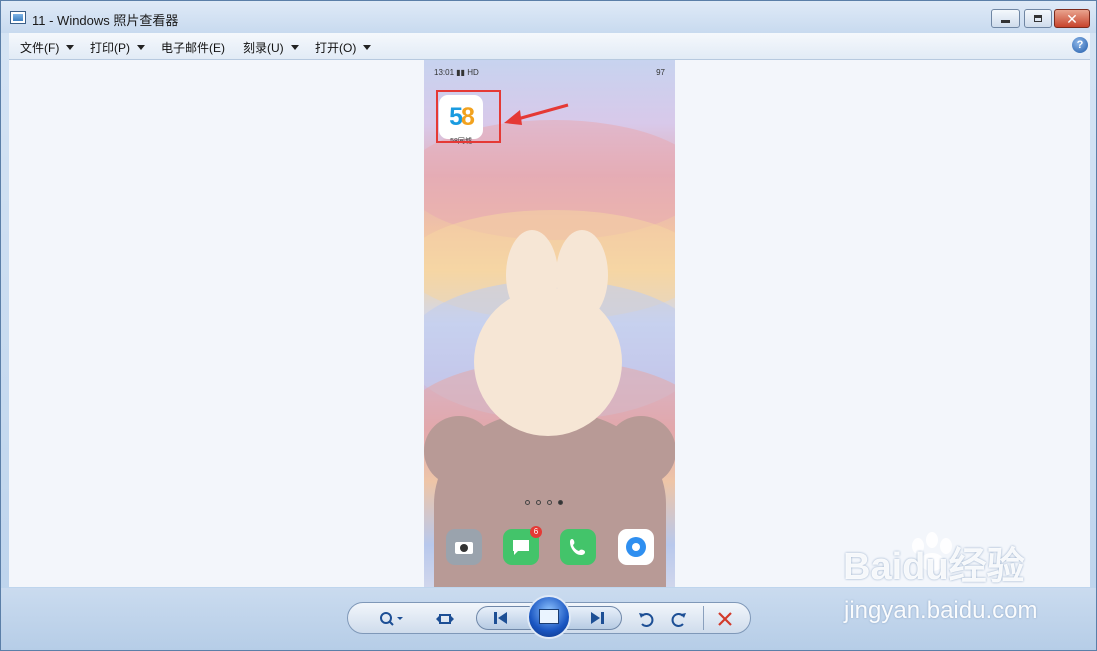  What do you see at coordinates (536, 114) in the screenshot?
I see `pointer-arrow-icon` at bounding box center [536, 114].